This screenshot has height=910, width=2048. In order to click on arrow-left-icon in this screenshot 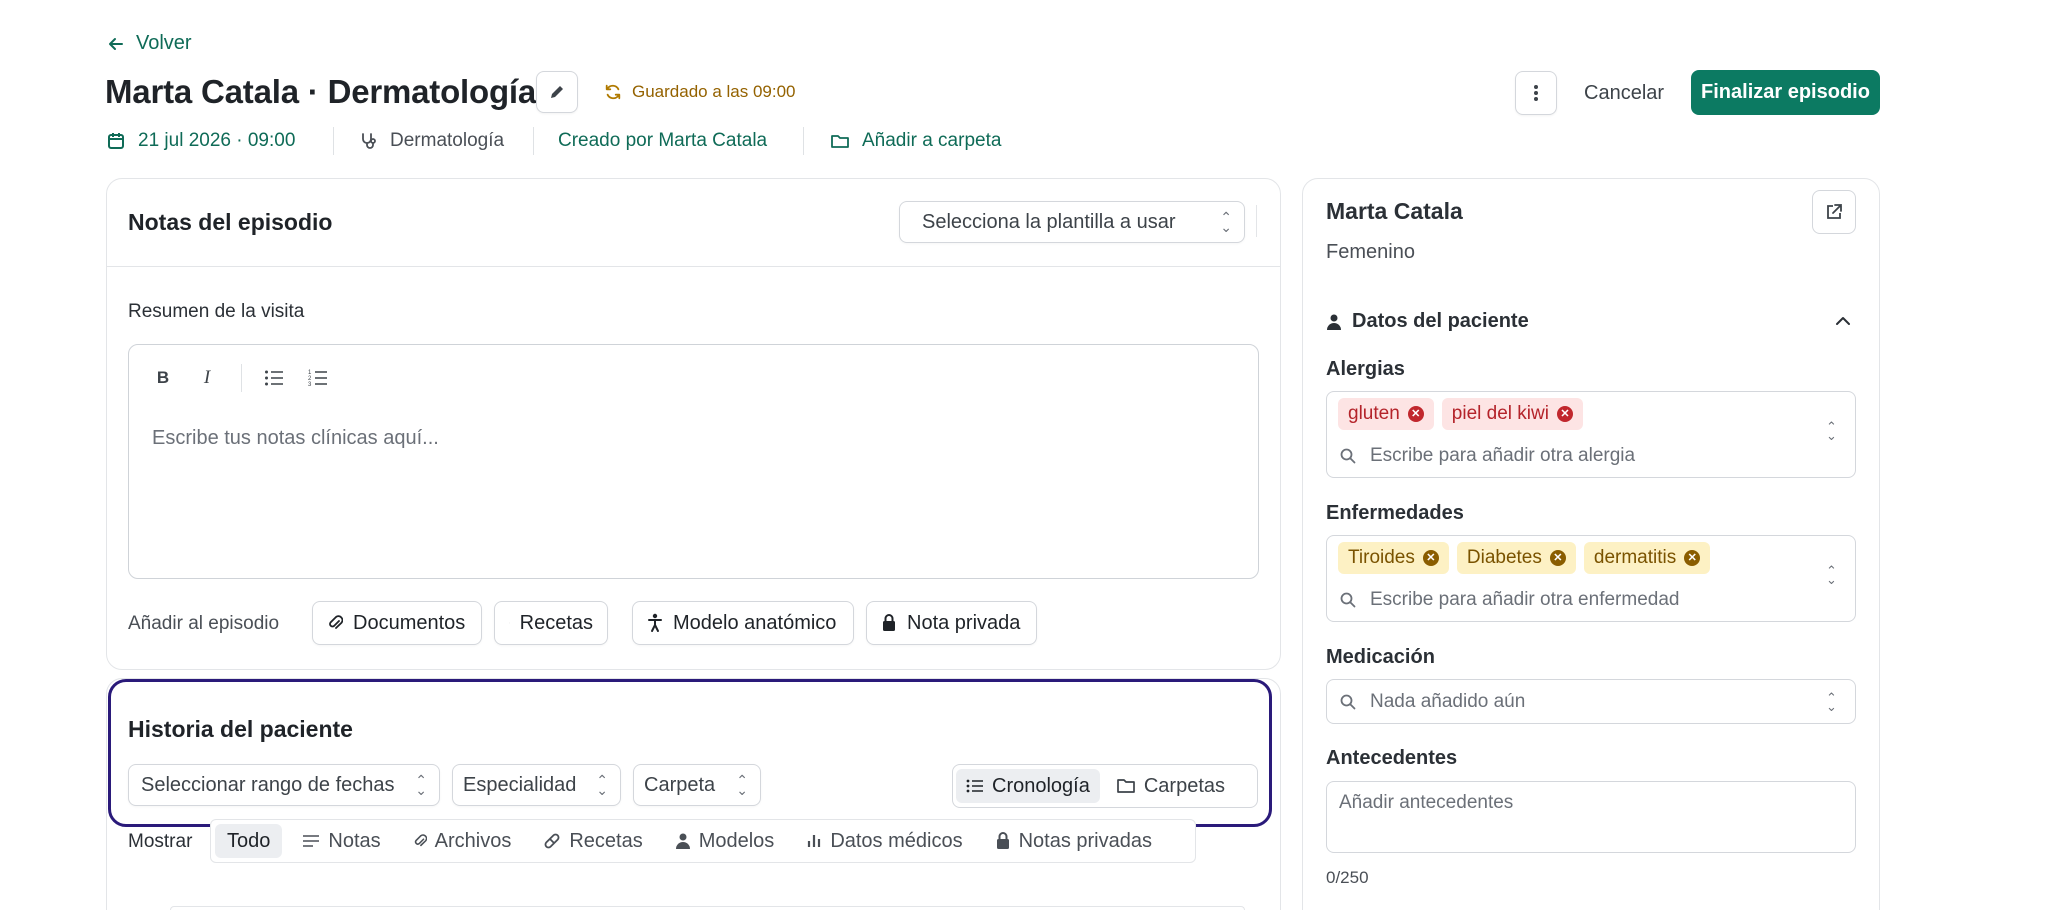, I will do `click(116, 43)`.